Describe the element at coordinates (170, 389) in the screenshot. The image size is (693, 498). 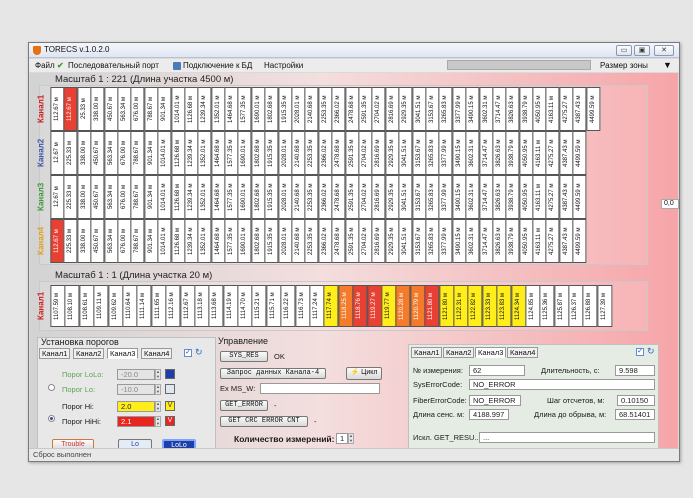
I see `lo-color-swatch` at that location.